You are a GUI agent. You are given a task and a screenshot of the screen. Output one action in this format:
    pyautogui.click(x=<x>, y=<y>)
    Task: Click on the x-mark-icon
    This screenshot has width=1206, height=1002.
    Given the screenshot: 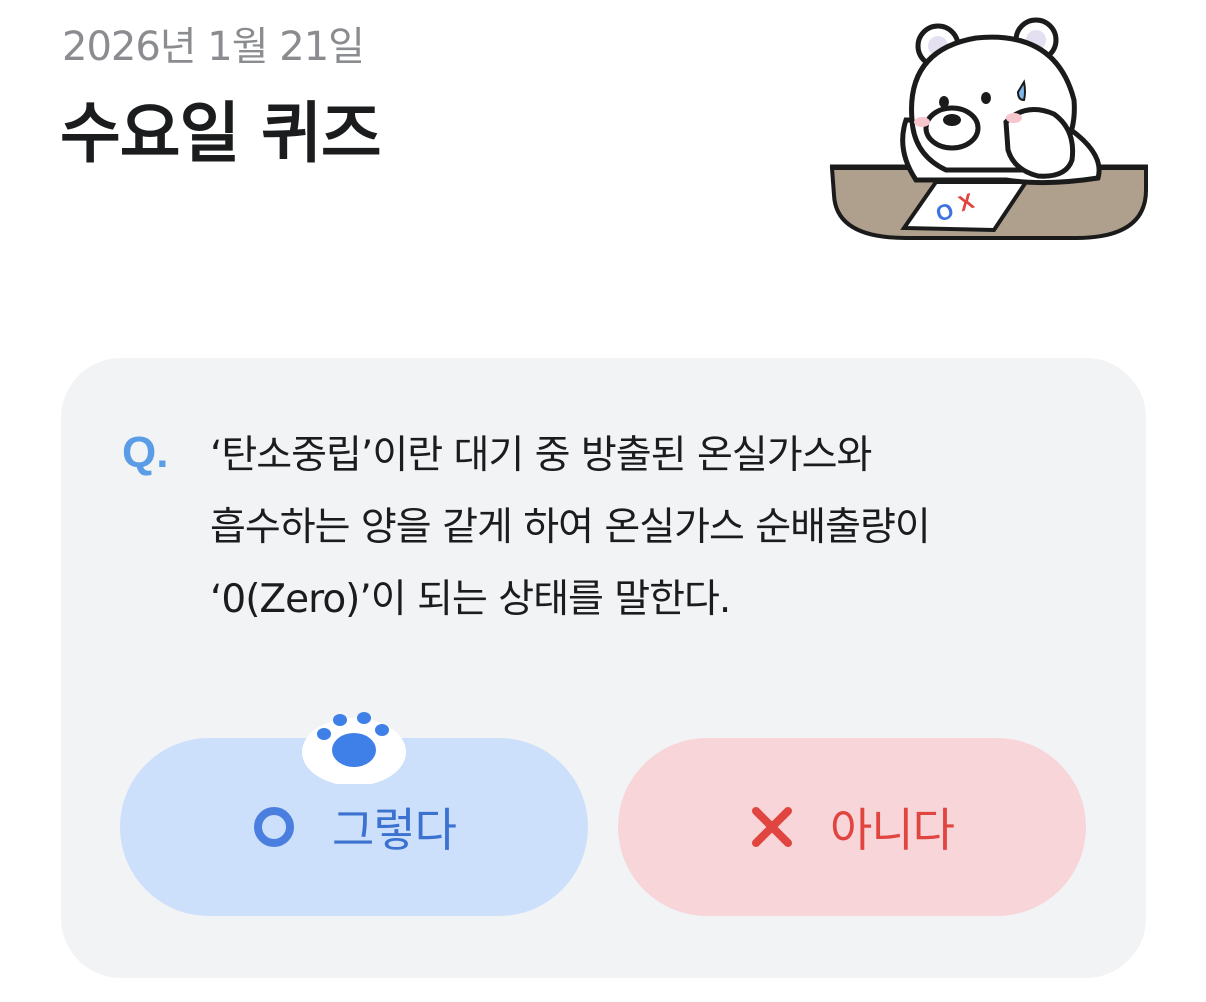 What is the action you would take?
    pyautogui.click(x=772, y=827)
    